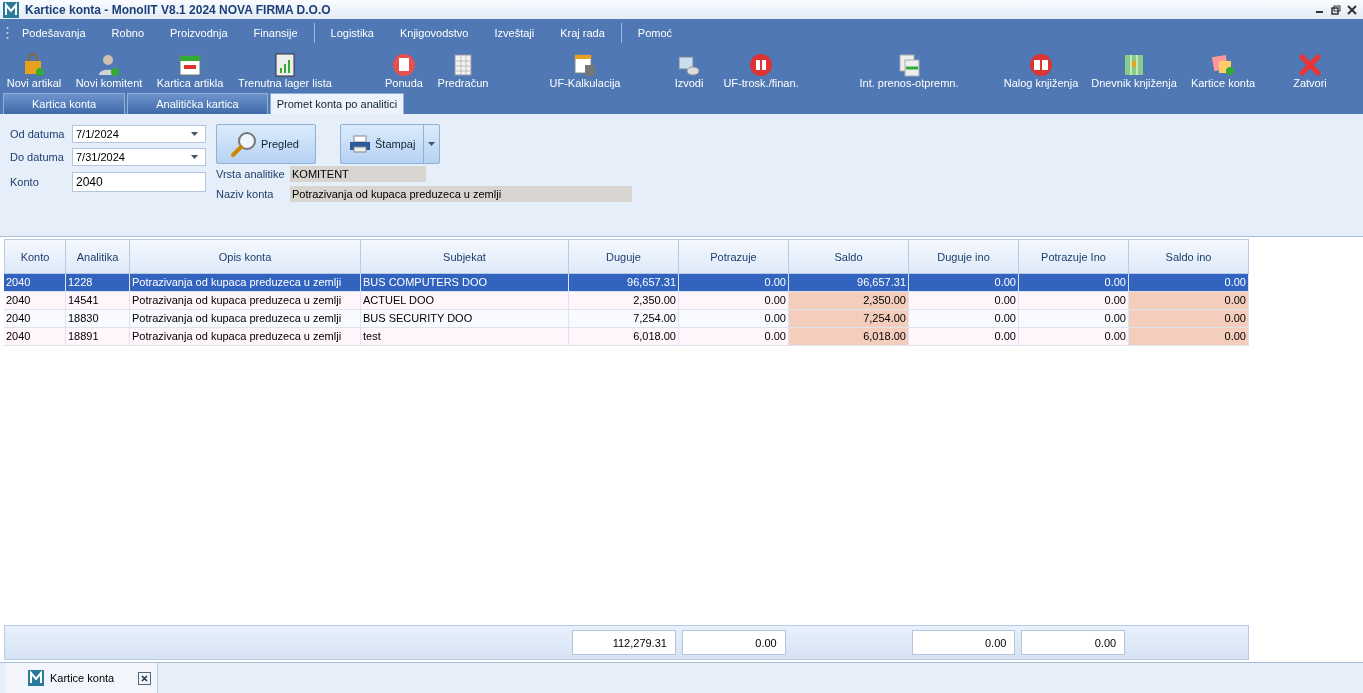 The width and height of the screenshot is (1363, 693). I want to click on input-field: 2040, so click(139, 182).